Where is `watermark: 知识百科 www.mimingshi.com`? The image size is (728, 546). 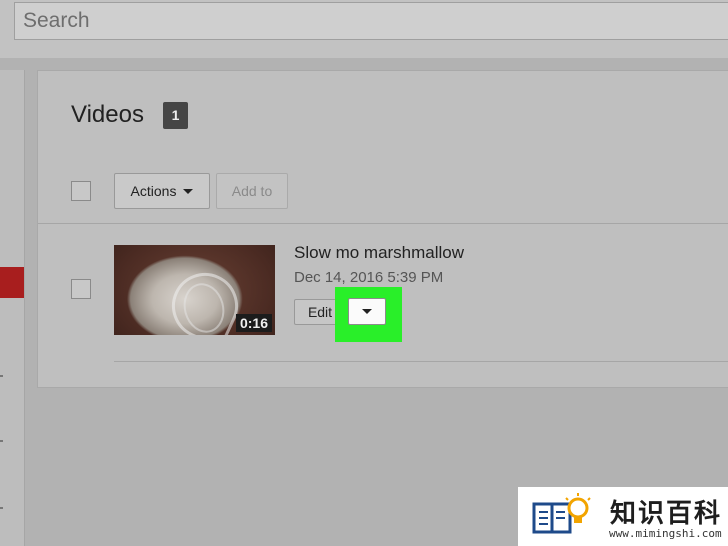
watermark: 知识百科 www.mimingshi.com is located at coordinates (623, 516).